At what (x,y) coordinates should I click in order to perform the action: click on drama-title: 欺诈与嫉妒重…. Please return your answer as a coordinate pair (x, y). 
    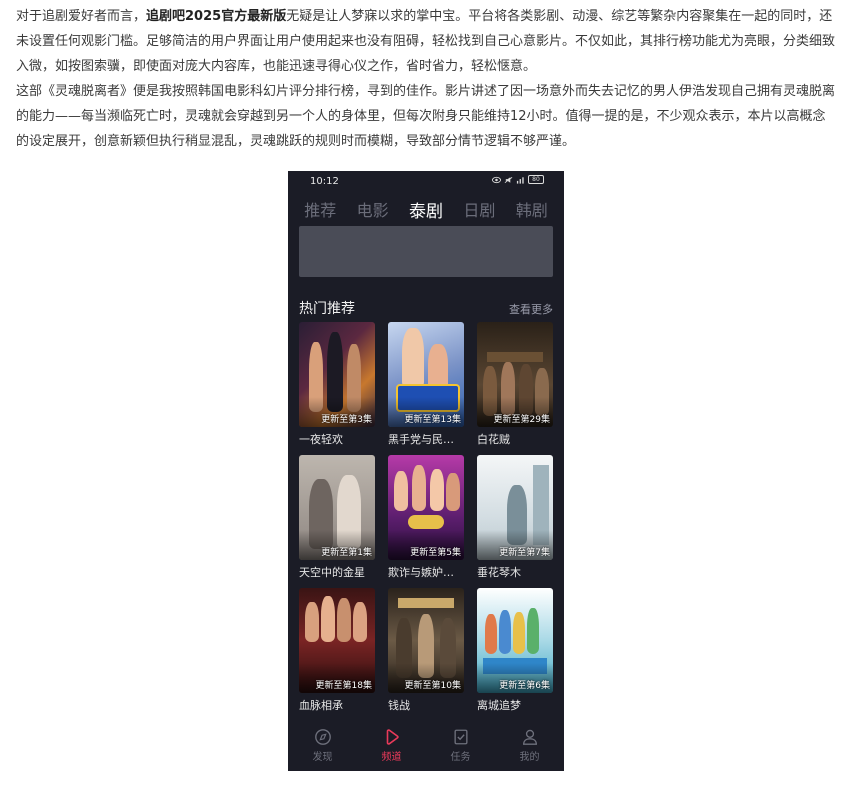
    Looking at the image, I should click on (426, 572).